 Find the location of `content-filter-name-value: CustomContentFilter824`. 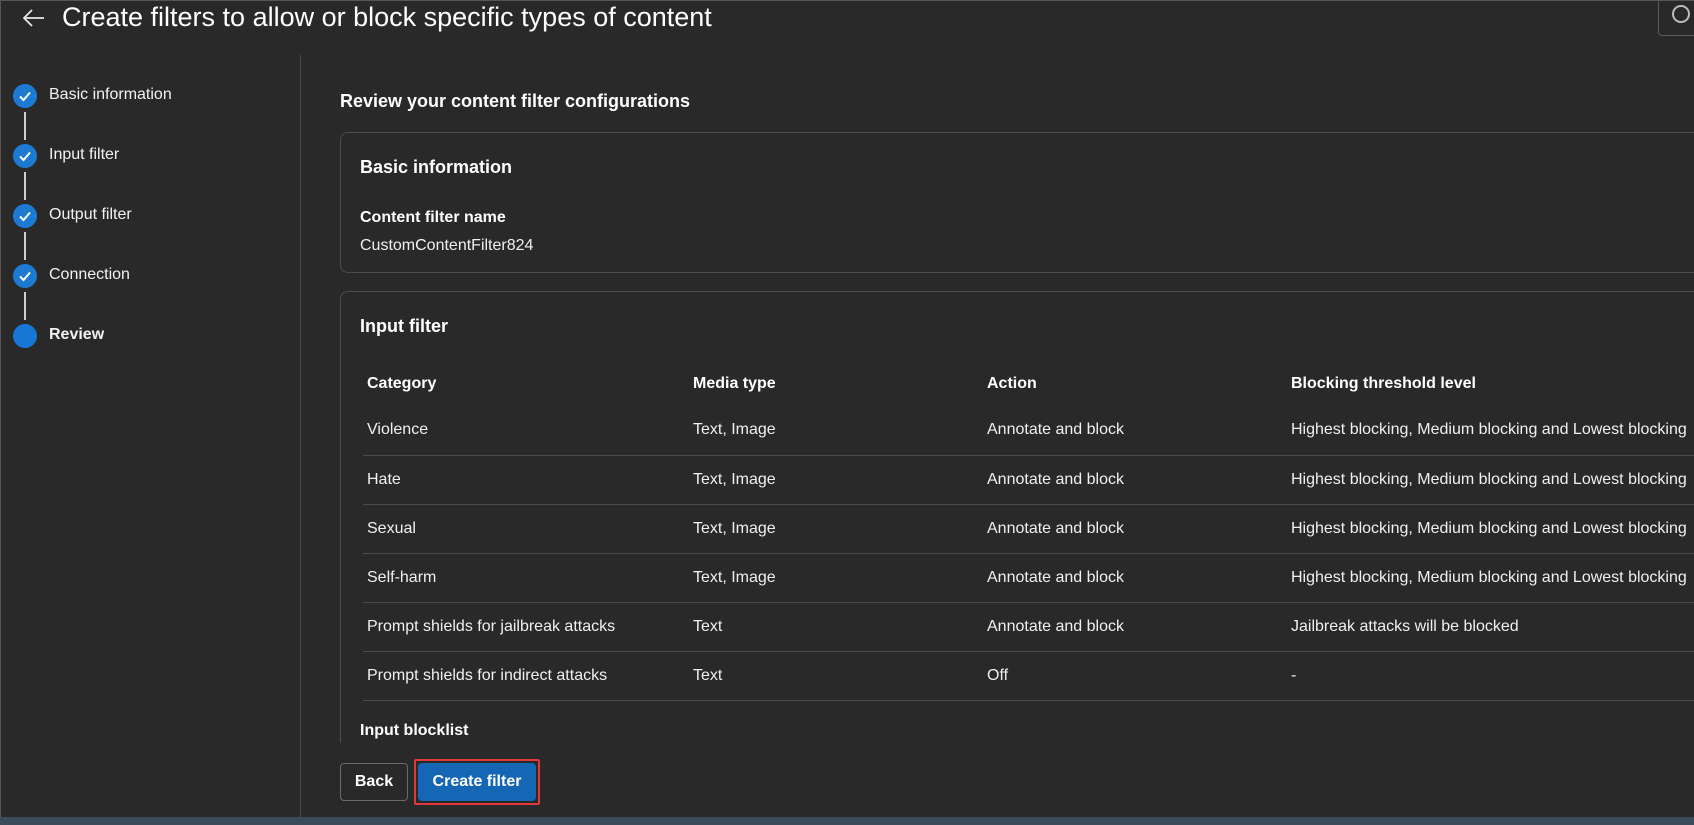

content-filter-name-value: CustomContentFilter824 is located at coordinates (447, 245).